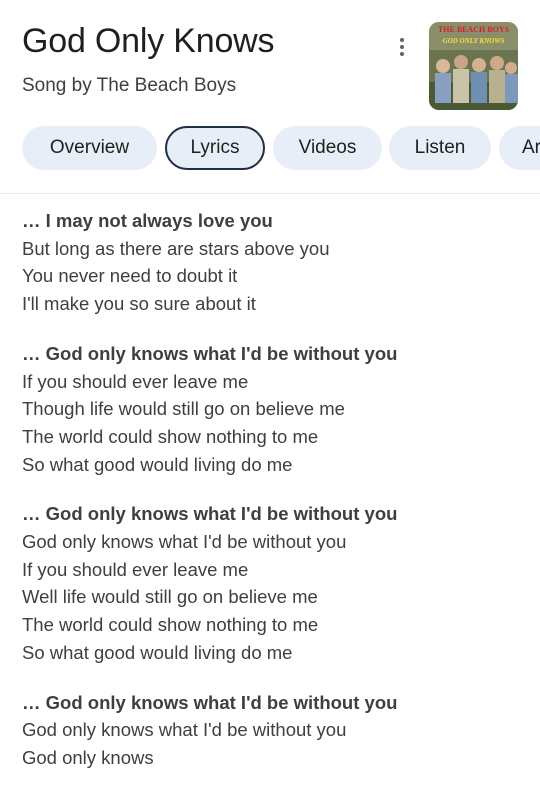 The width and height of the screenshot is (540, 794). What do you see at coordinates (139, 304) in the screenshot?
I see `lyric-line: I'll make you so sure about it` at bounding box center [139, 304].